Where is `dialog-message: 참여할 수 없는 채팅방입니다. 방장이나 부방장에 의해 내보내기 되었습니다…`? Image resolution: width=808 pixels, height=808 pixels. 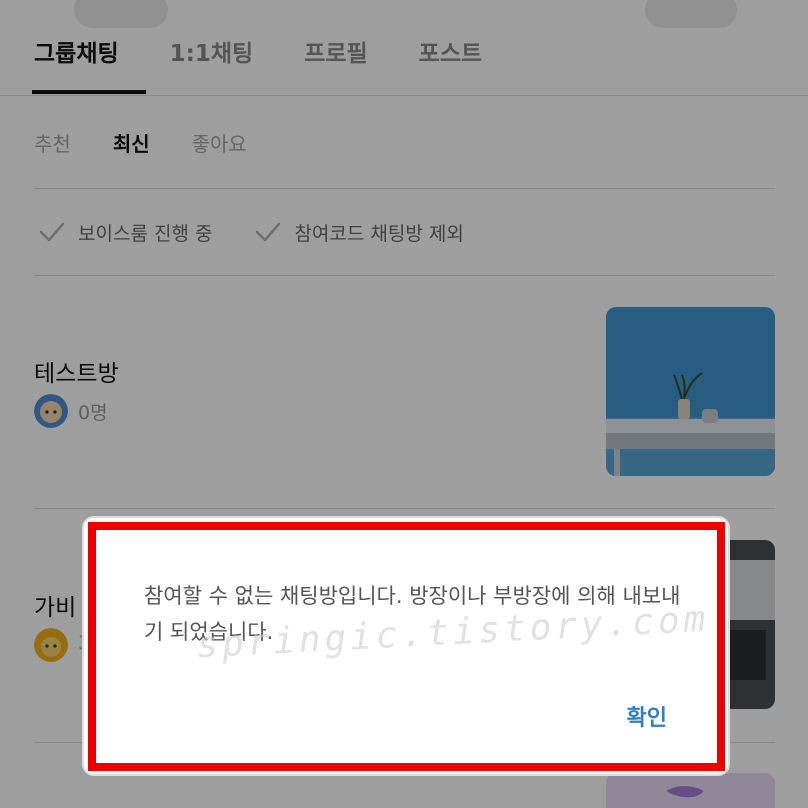 dialog-message: 참여할 수 없는 채팅방입니다. 방장이나 부방장에 의해 내보내기 되었습니다… is located at coordinates (412, 614).